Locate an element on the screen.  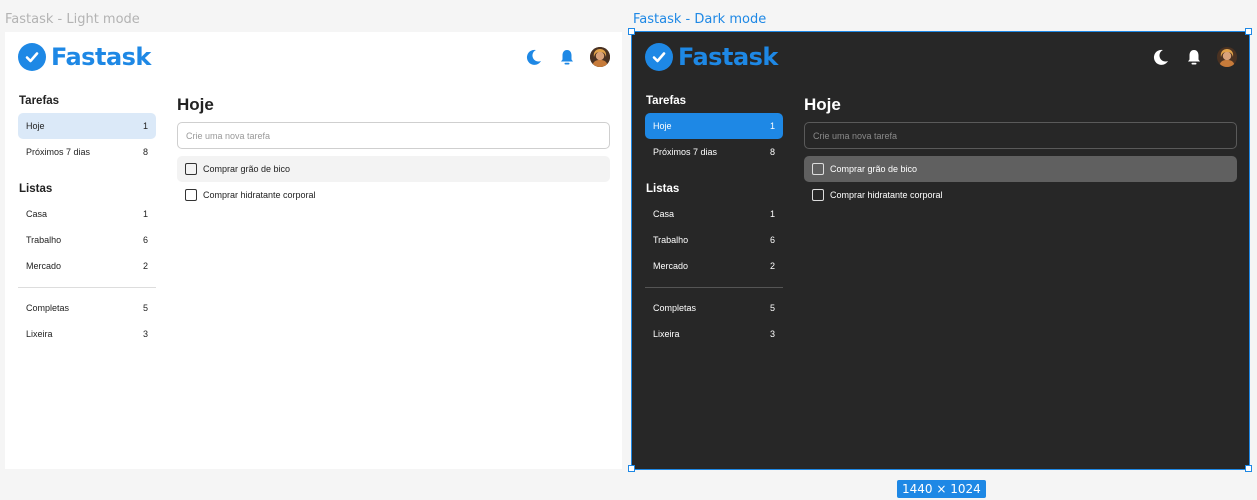
frame-label-light: Fastask - Light mode is located at coordinates (72, 19).